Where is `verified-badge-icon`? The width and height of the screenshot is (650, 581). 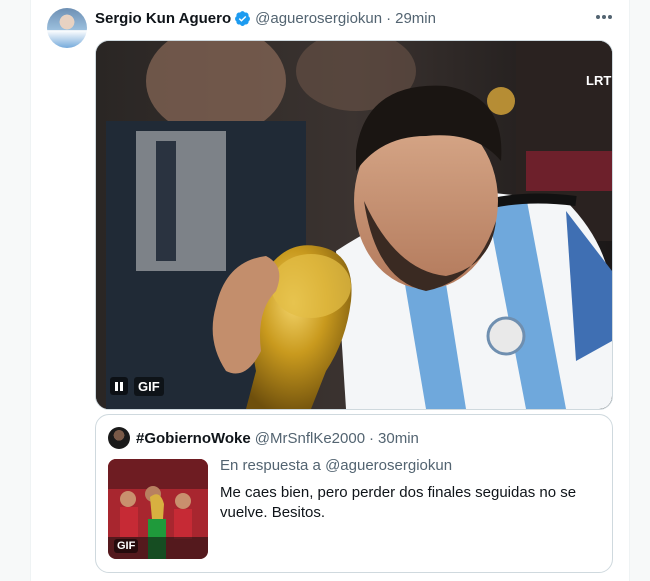
verified-badge-icon is located at coordinates (242, 18).